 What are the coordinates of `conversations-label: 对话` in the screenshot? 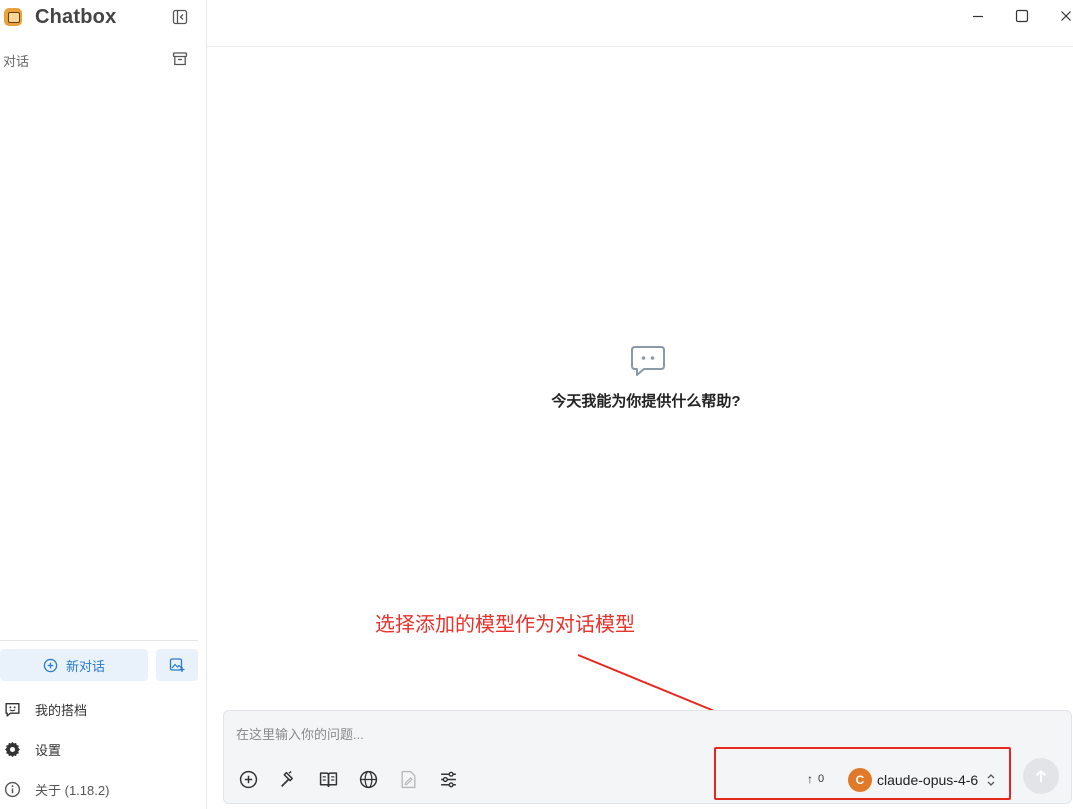 It's located at (16, 61).